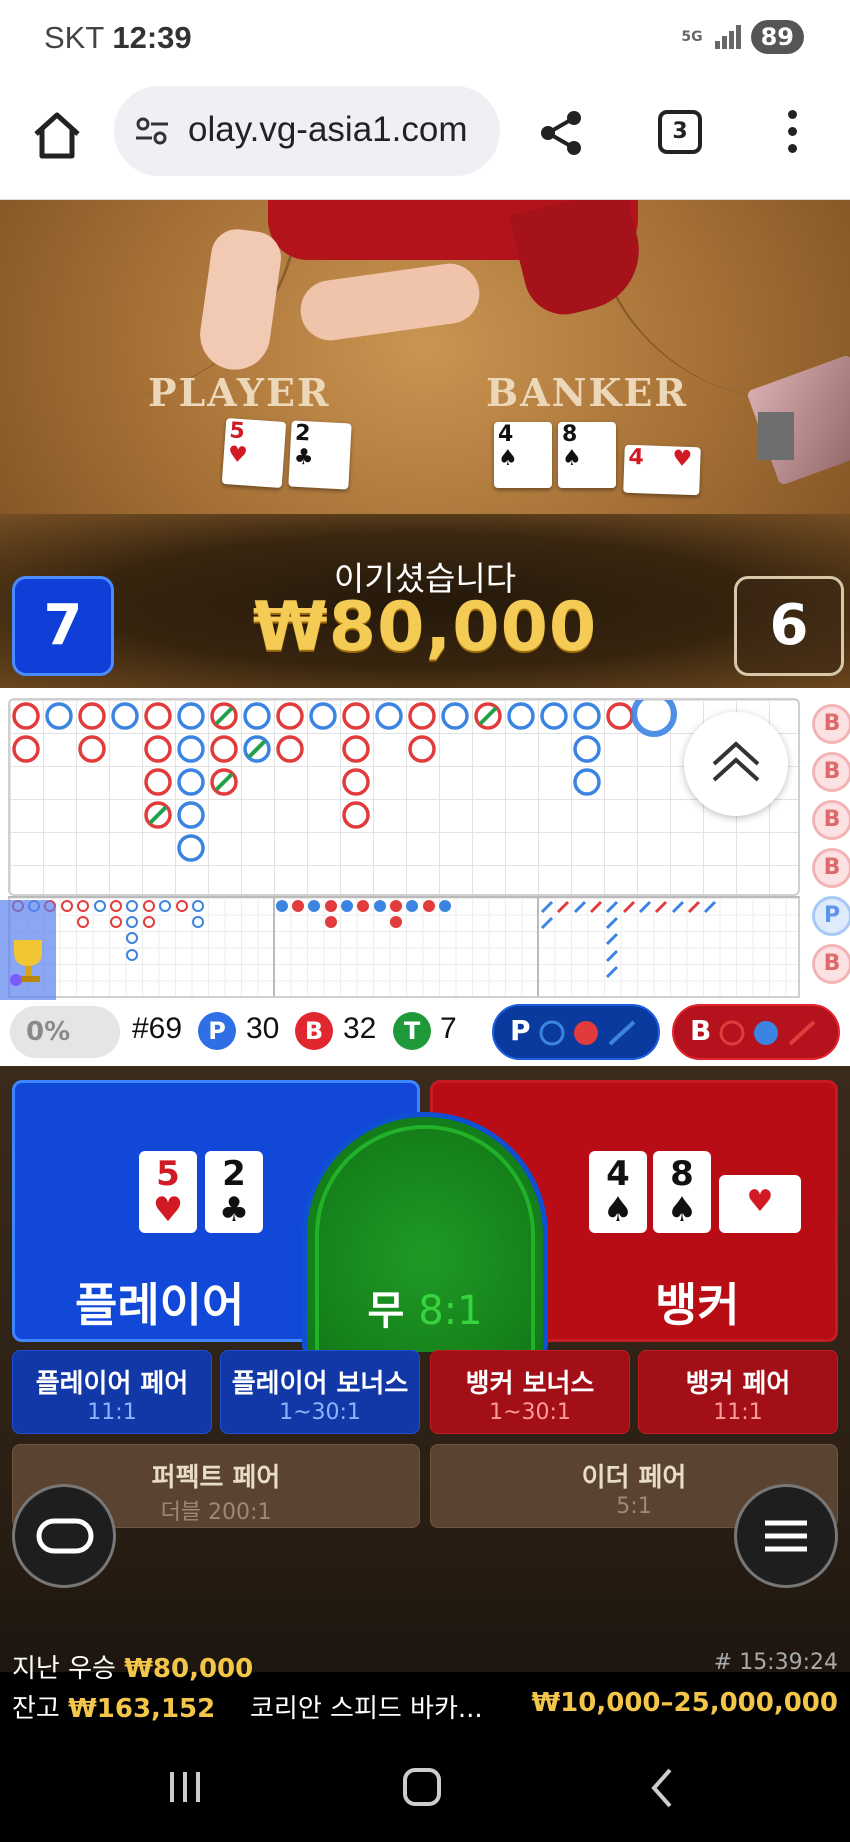  What do you see at coordinates (561, 133) in the screenshot?
I see `share-icon` at bounding box center [561, 133].